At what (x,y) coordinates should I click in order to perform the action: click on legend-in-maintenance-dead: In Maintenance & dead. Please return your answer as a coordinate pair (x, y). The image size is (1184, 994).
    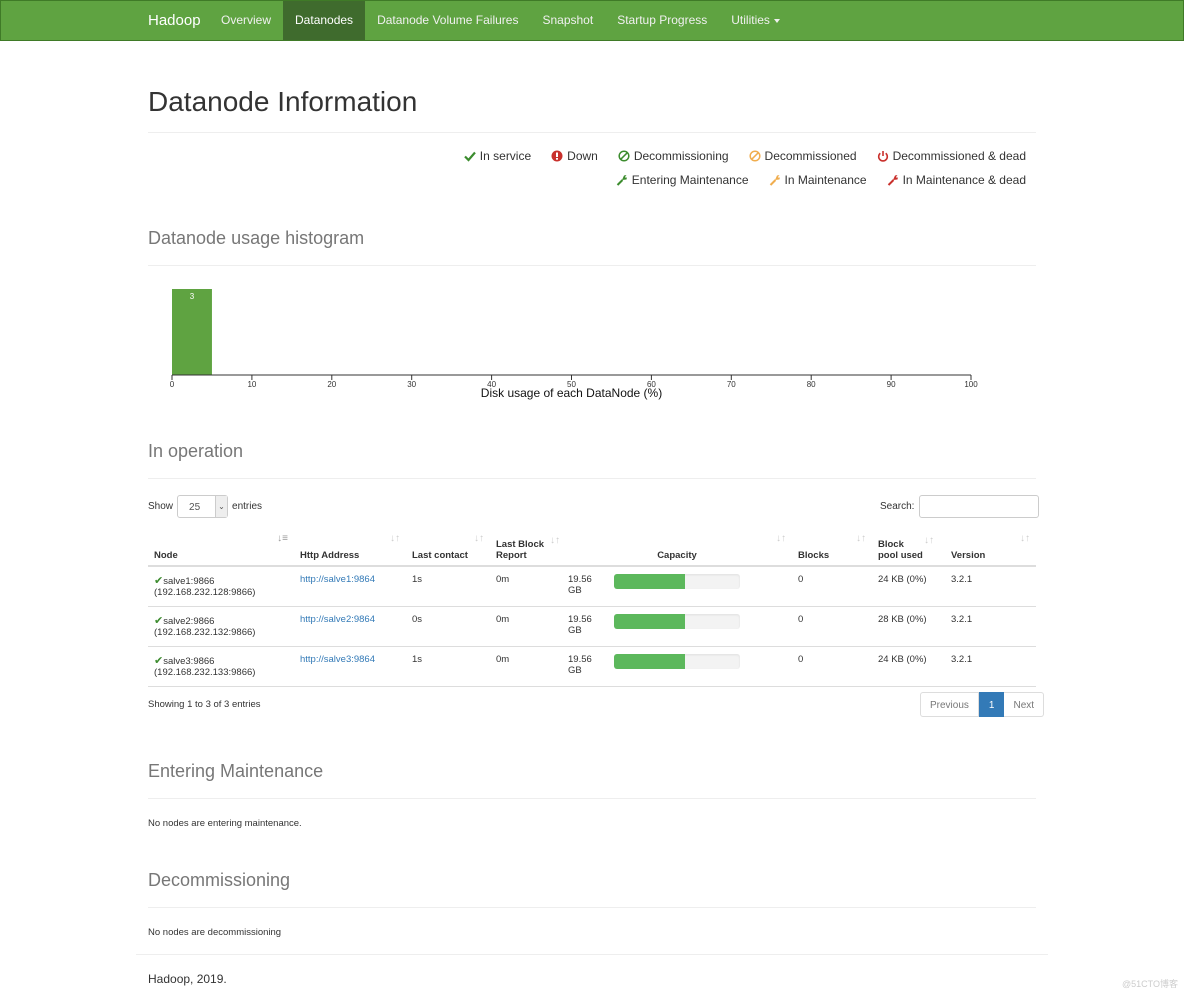
    Looking at the image, I should click on (956, 180).